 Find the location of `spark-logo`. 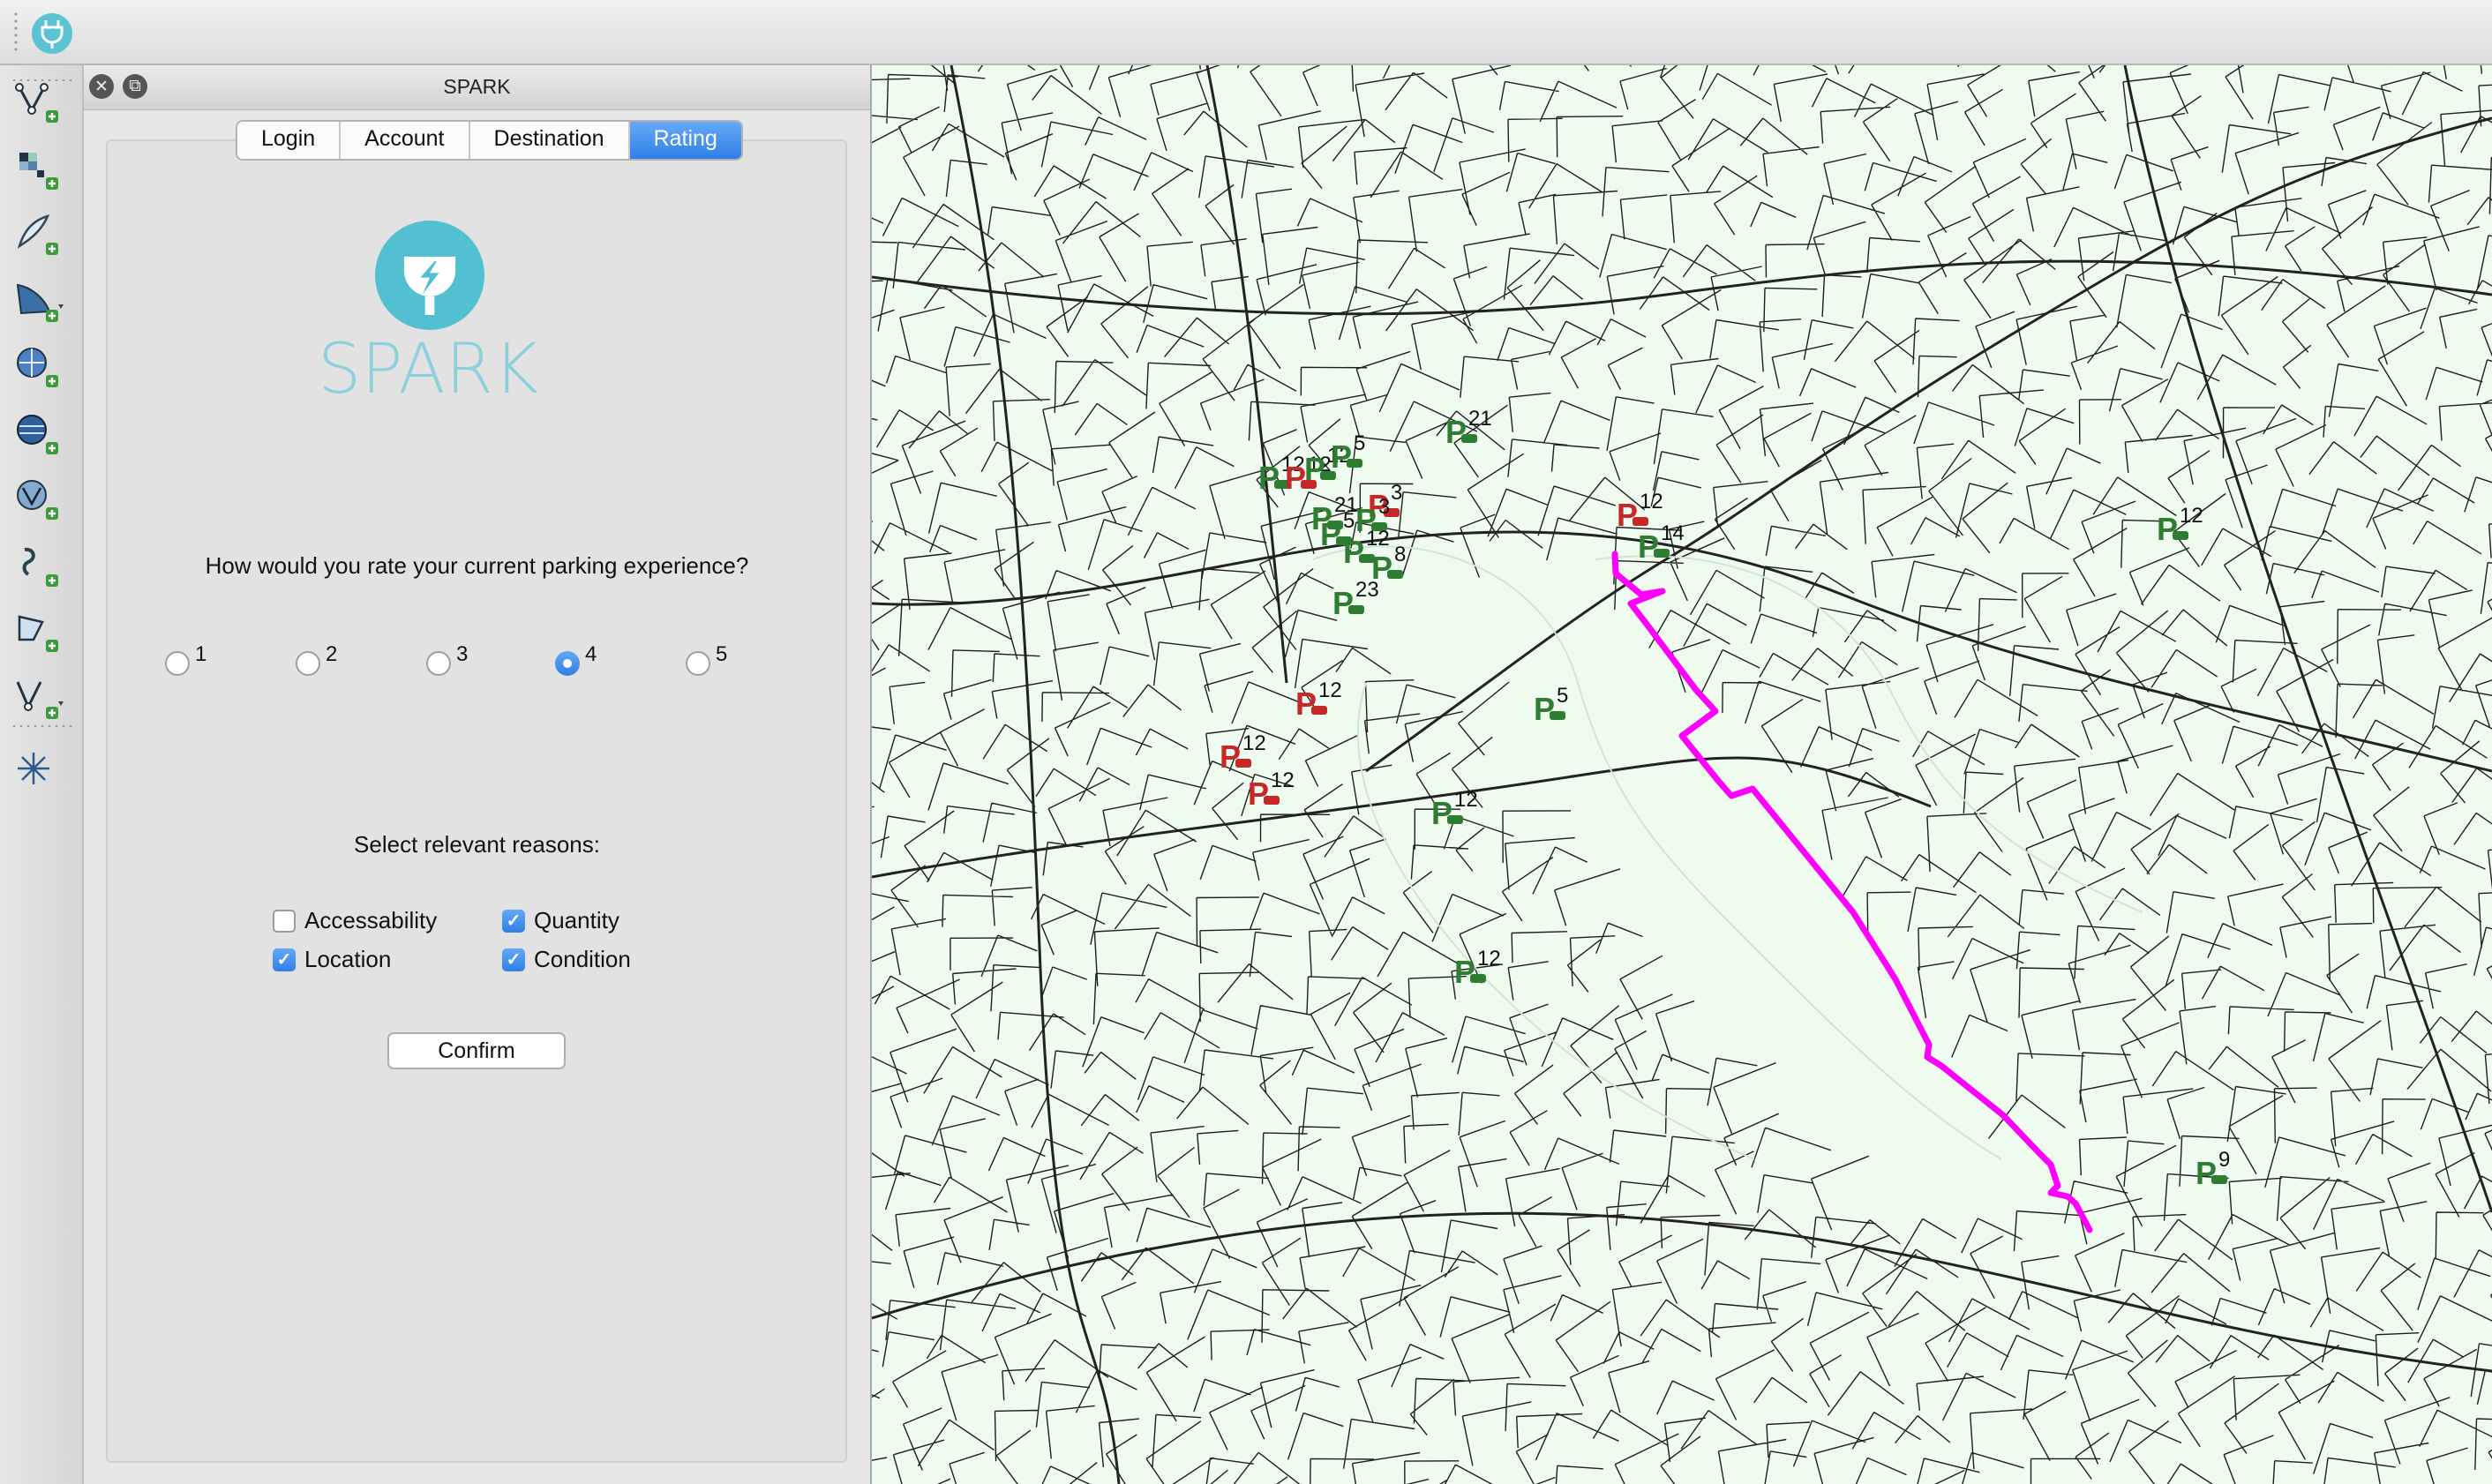

spark-logo is located at coordinates (429, 275).